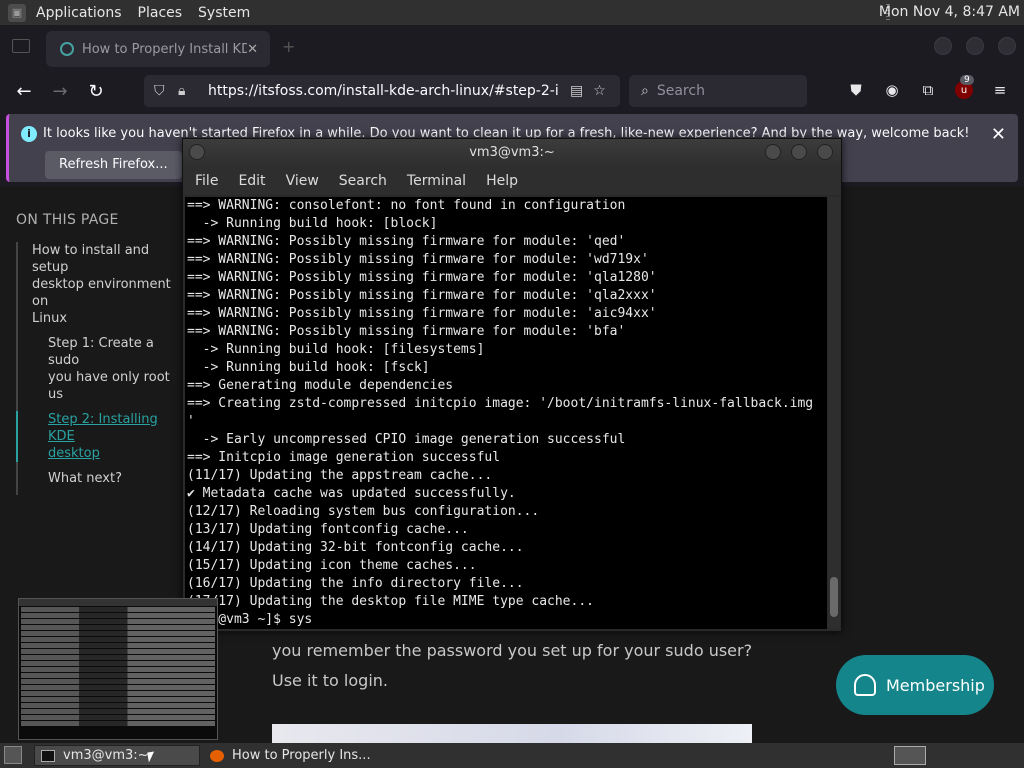 The width and height of the screenshot is (1024, 768). Describe the element at coordinates (21, 46) in the screenshot. I see `firefox-view-icon` at that location.